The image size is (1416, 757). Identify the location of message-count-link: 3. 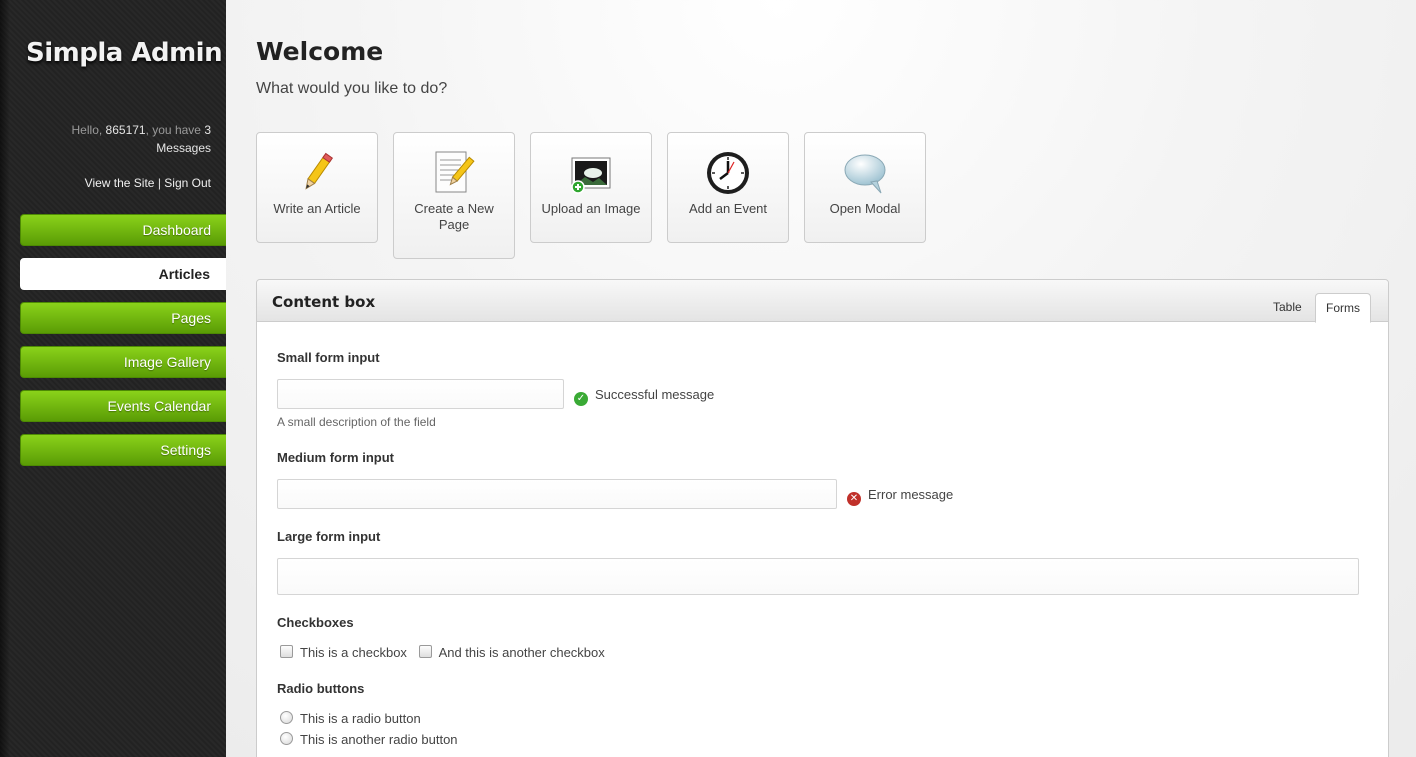
(207, 130).